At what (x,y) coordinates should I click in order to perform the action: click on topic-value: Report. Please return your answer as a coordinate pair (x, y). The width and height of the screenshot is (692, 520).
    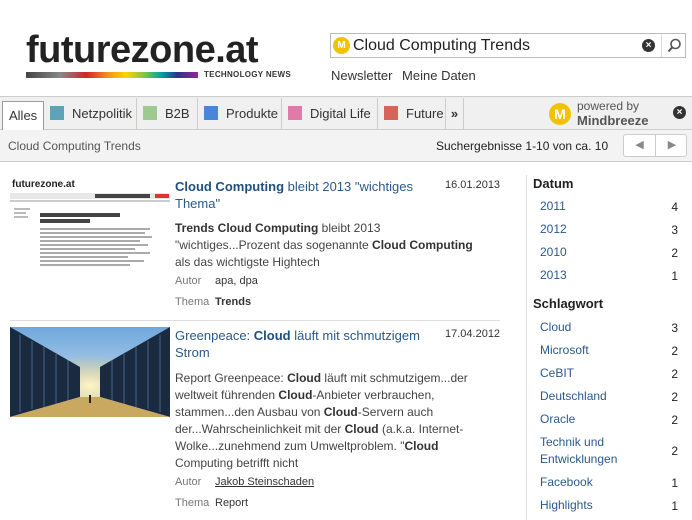
    Looking at the image, I should click on (232, 503).